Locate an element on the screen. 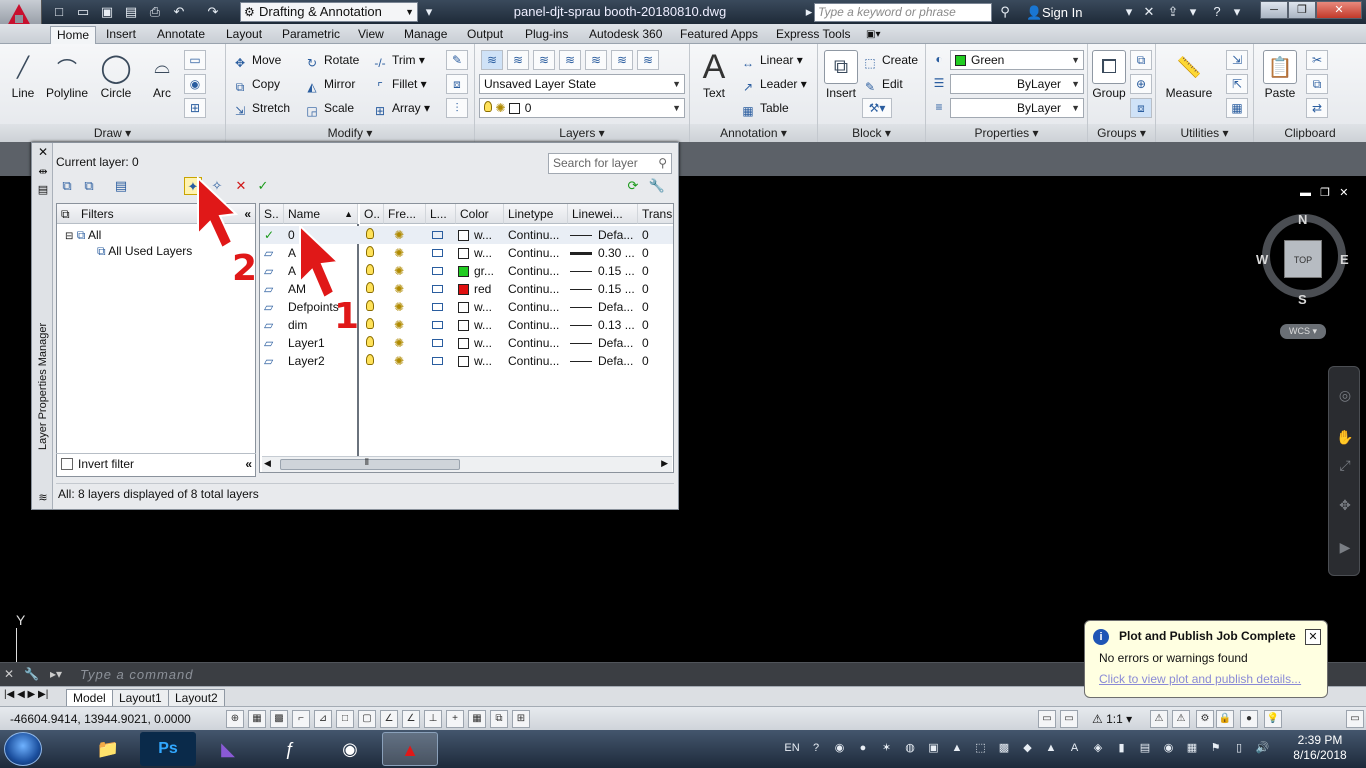 Image resolution: width=1366 pixels, height=768 pixels. save-as-icon: ▤ is located at coordinates (131, 12).